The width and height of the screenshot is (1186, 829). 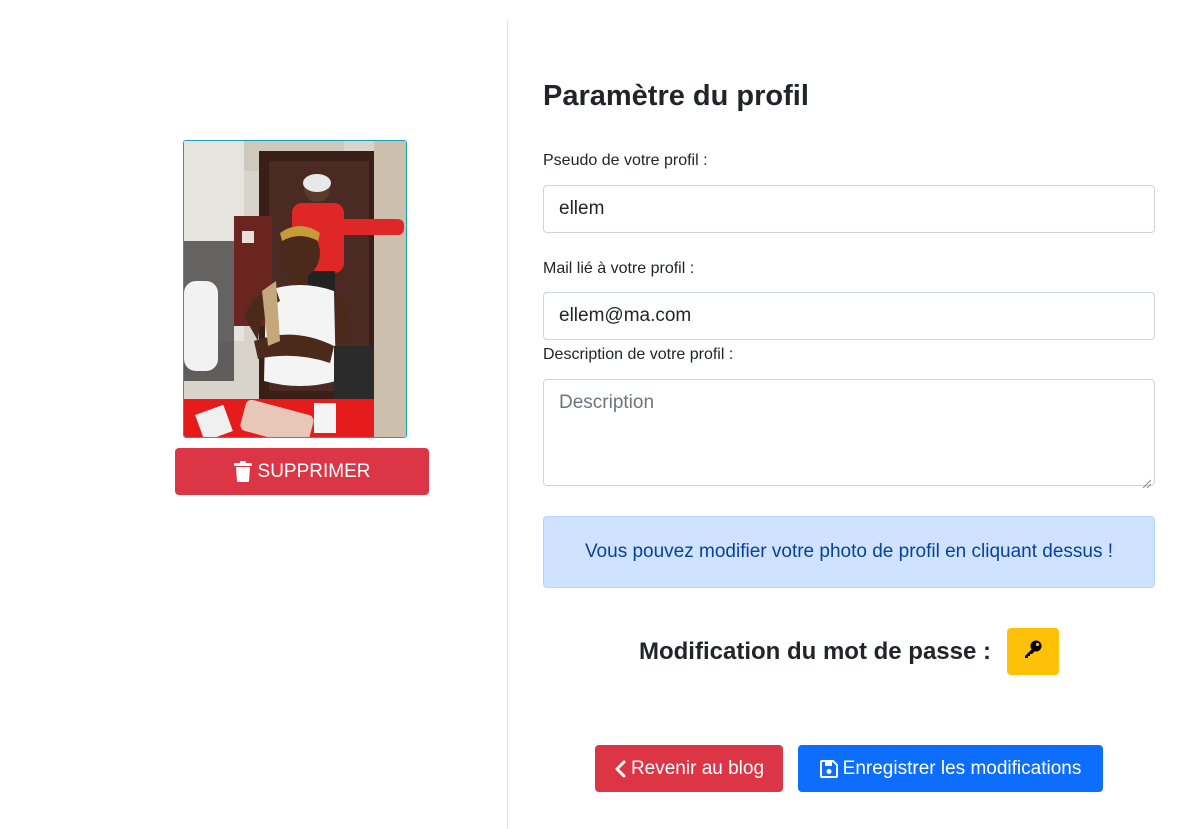 I want to click on description-placeholder: Description, so click(x=607, y=402).